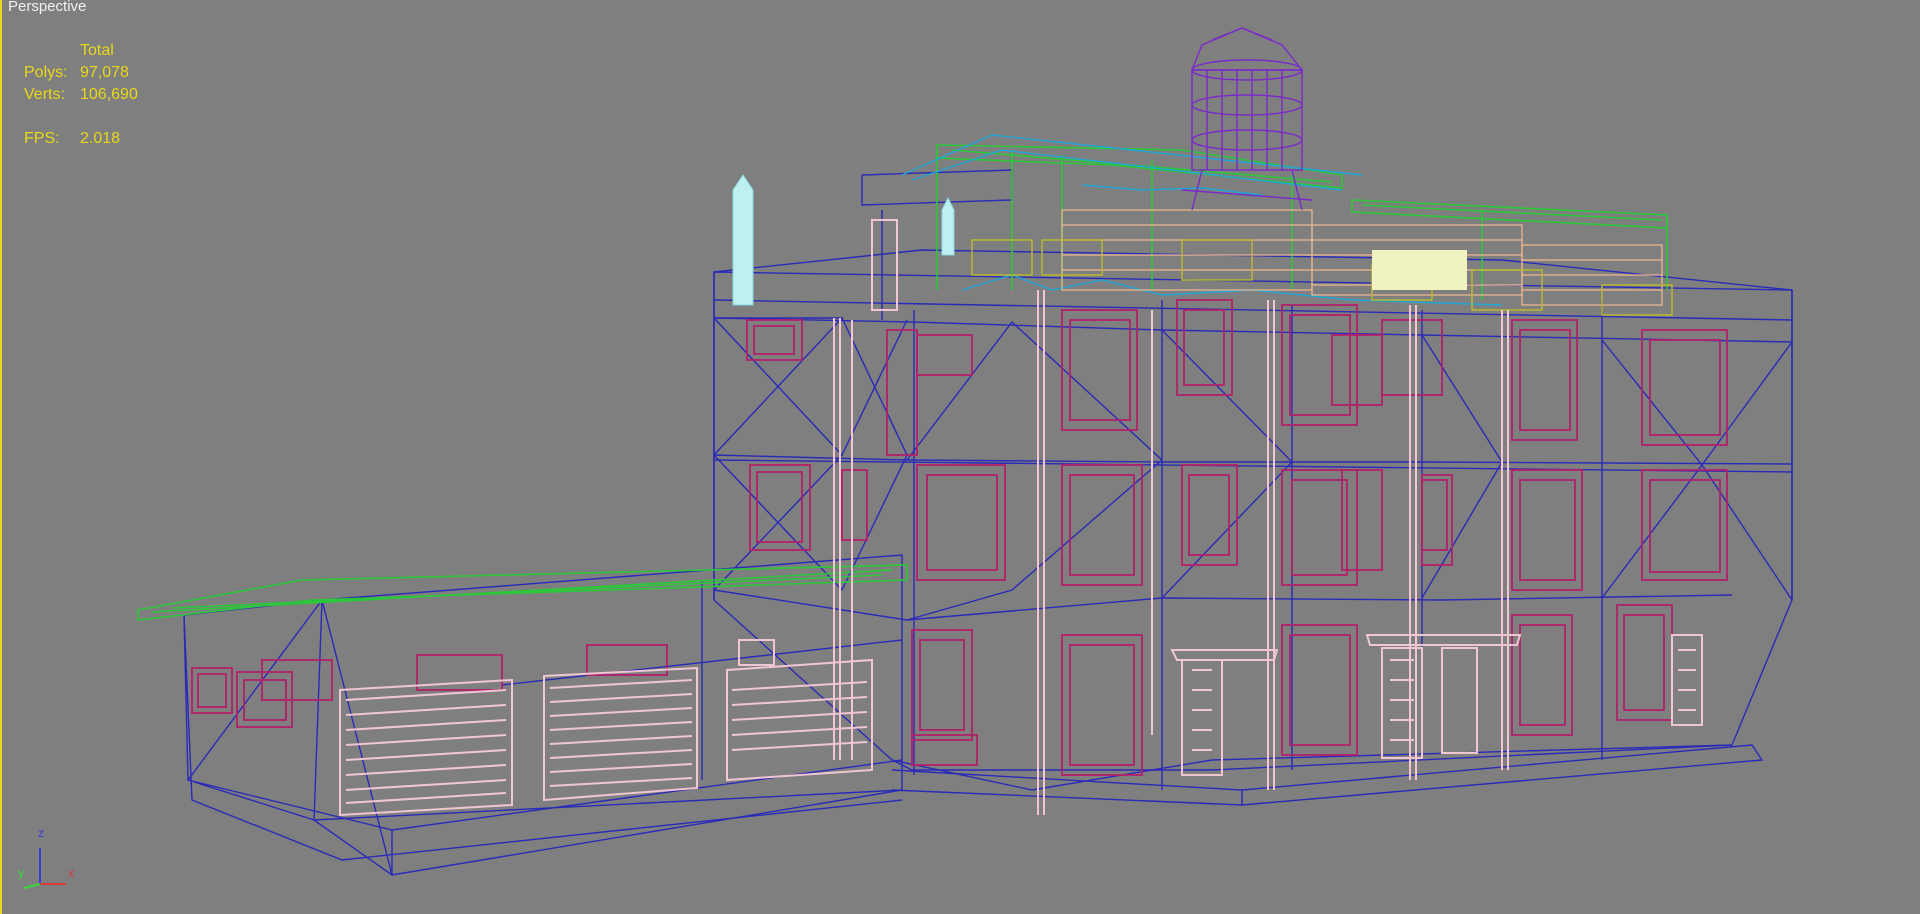  What do you see at coordinates (21, 873) in the screenshot?
I see `axis-y-label: y` at bounding box center [21, 873].